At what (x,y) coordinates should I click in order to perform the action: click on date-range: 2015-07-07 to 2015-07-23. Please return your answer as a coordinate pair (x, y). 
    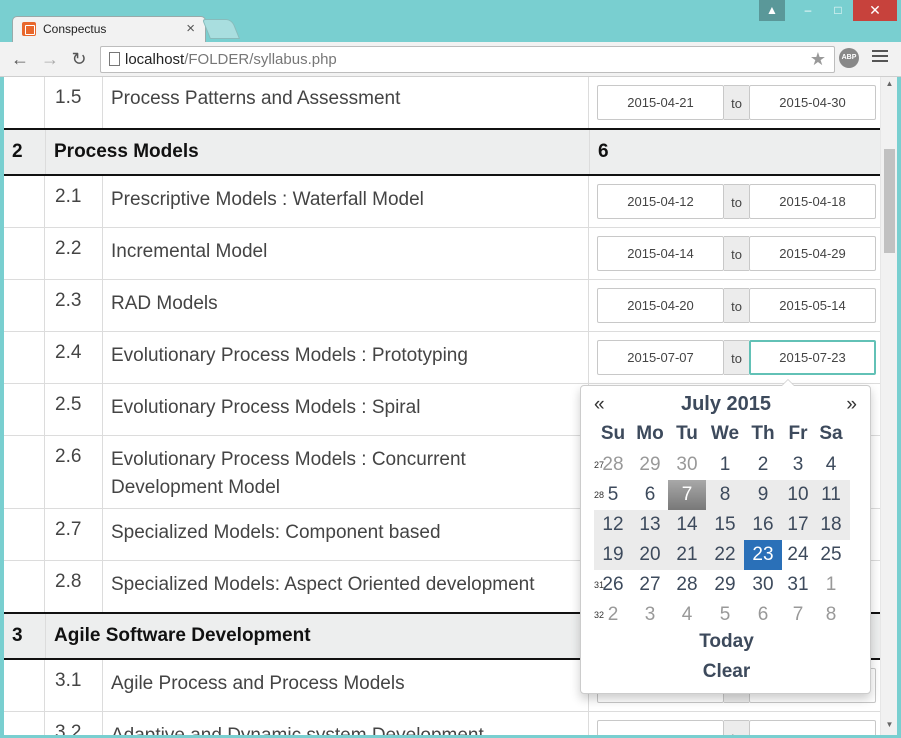
    Looking at the image, I should click on (736, 357).